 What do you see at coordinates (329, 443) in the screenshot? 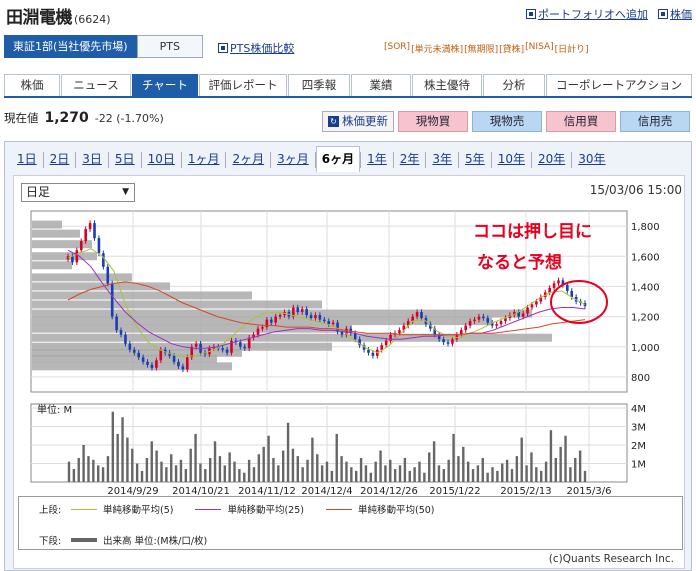
I see `volume-frame` at bounding box center [329, 443].